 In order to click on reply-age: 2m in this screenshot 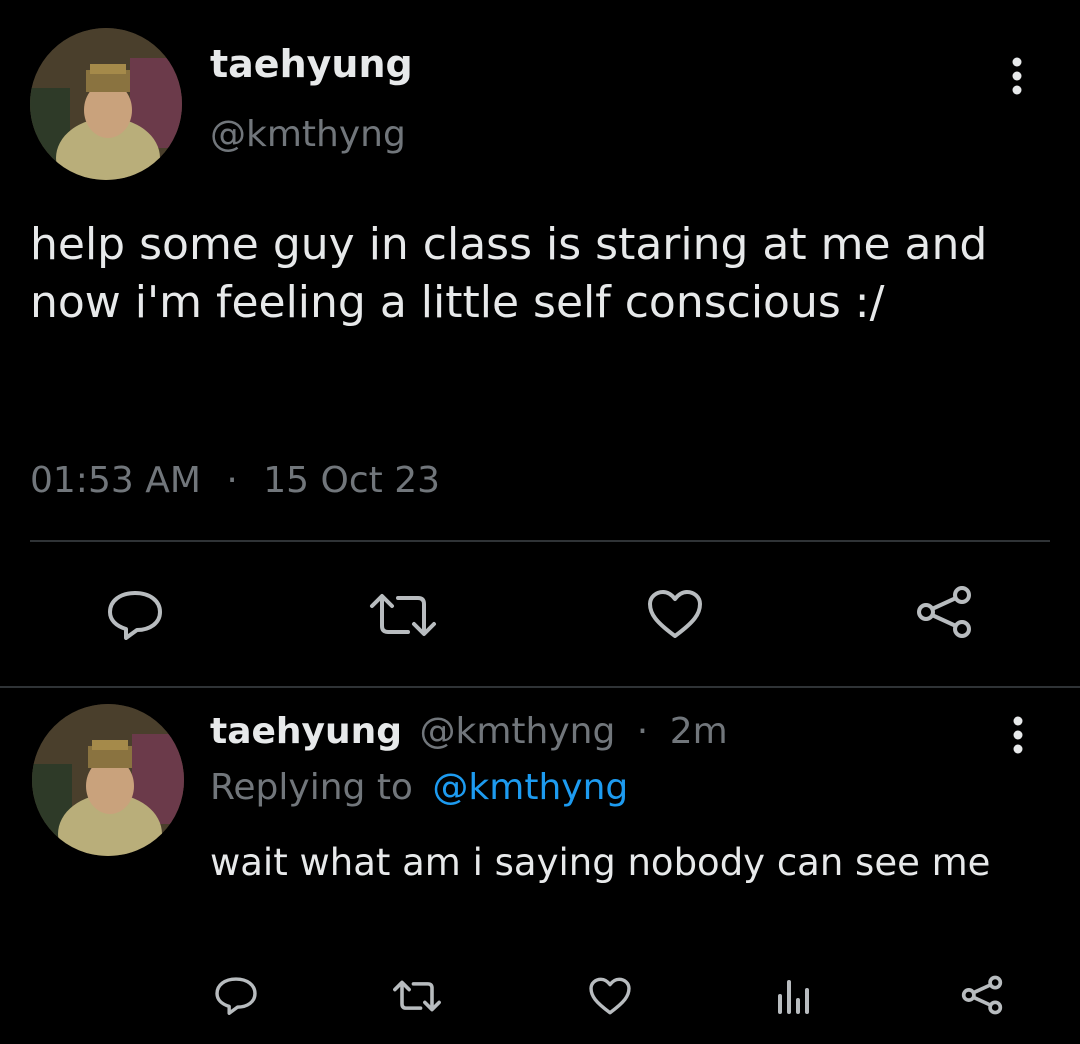, I will do `click(699, 731)`.